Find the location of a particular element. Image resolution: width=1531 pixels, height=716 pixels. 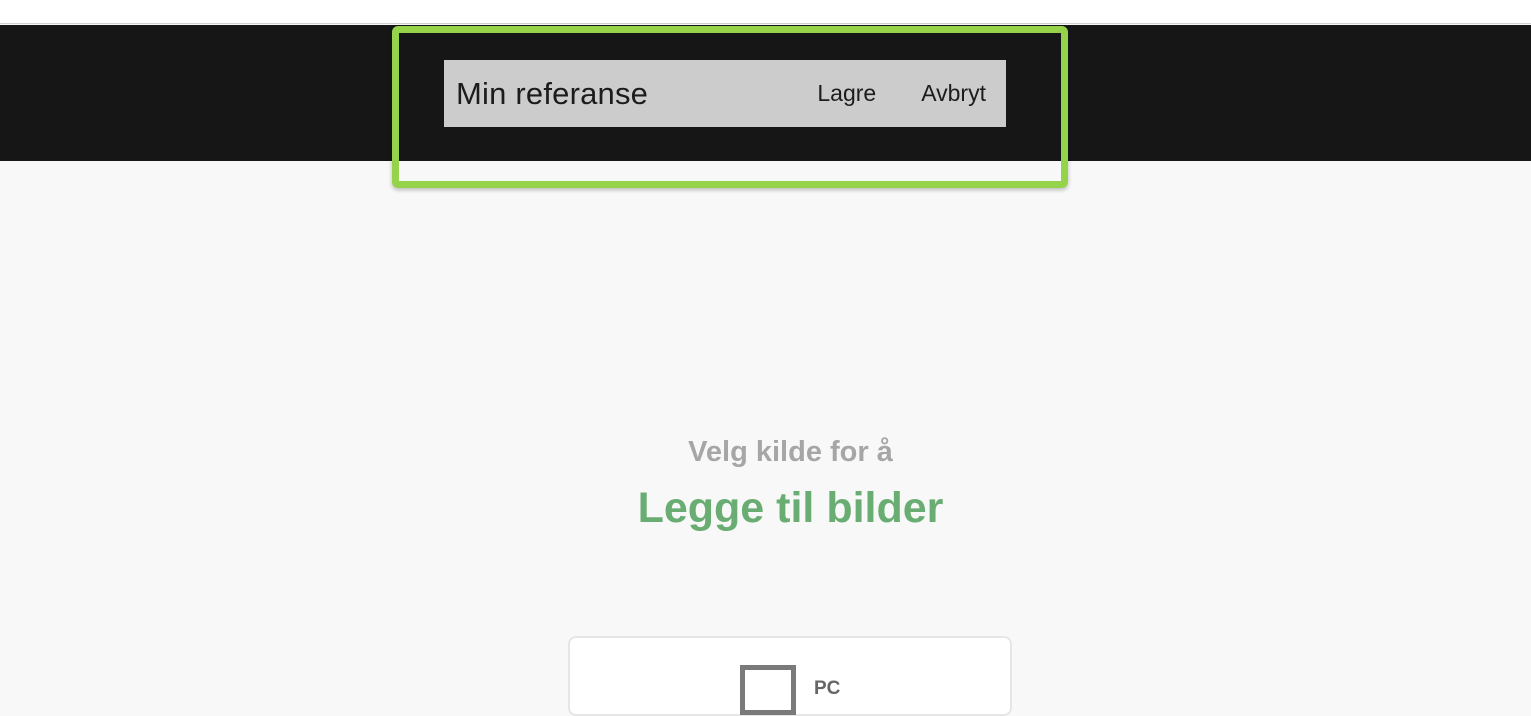

save-button: Lagre is located at coordinates (846, 93).